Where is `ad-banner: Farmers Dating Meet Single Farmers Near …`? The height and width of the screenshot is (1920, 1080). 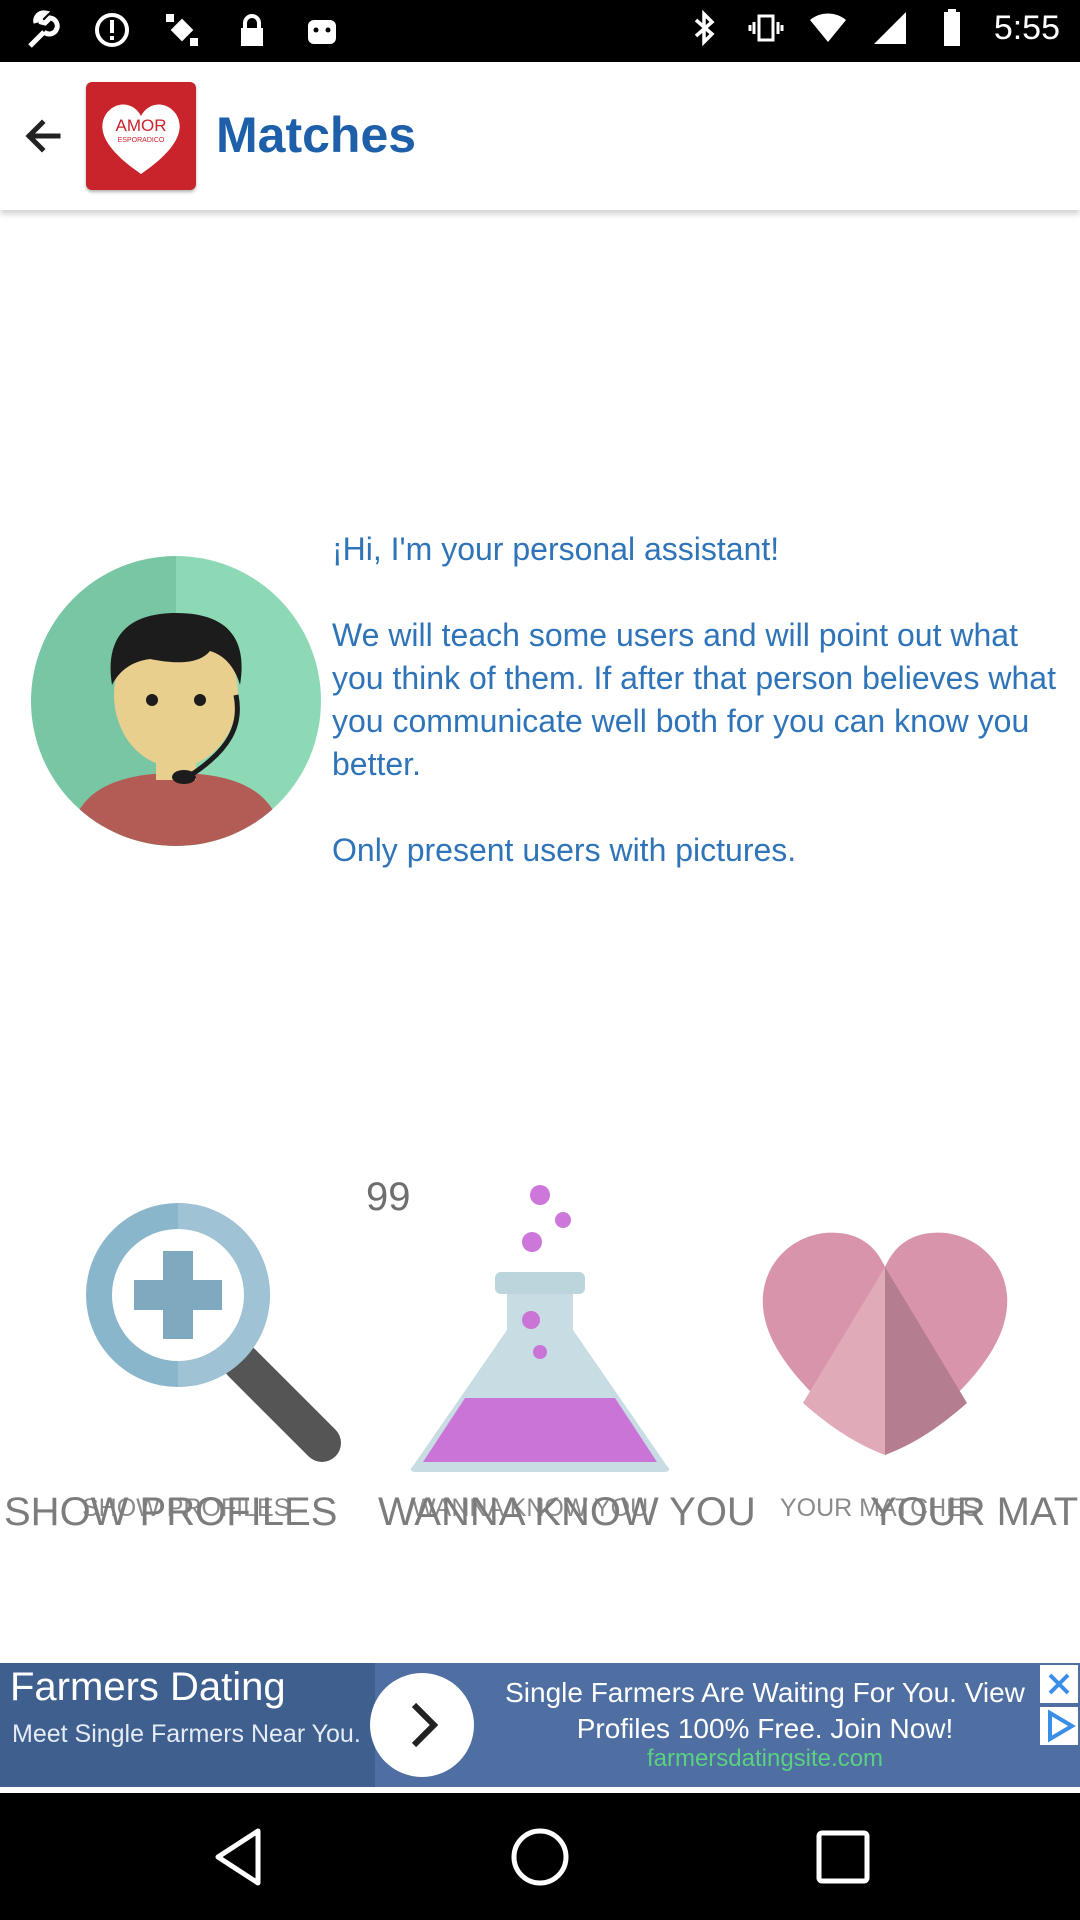 ad-banner: Farmers Dating Meet Single Farmers Near … is located at coordinates (540, 1725).